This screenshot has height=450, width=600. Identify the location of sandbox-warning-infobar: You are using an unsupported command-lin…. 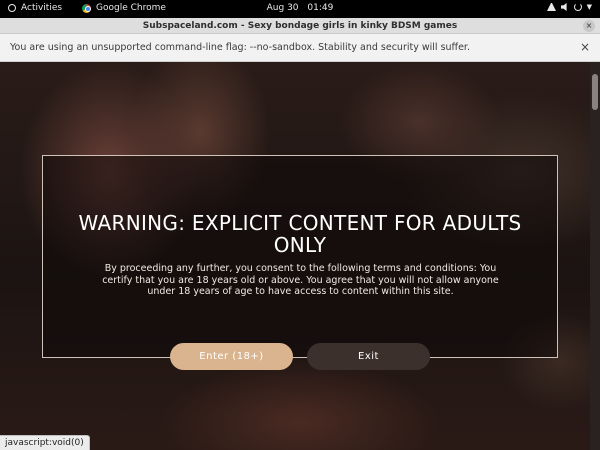
(300, 48).